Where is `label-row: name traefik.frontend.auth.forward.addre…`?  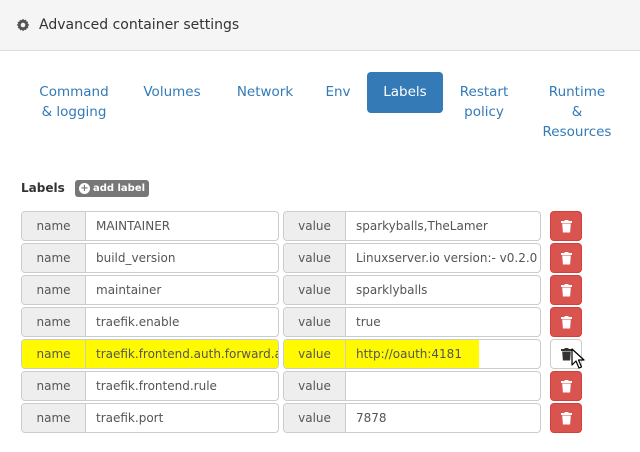
label-row: name traefik.frontend.auth.forward.addre… is located at coordinates (302, 354).